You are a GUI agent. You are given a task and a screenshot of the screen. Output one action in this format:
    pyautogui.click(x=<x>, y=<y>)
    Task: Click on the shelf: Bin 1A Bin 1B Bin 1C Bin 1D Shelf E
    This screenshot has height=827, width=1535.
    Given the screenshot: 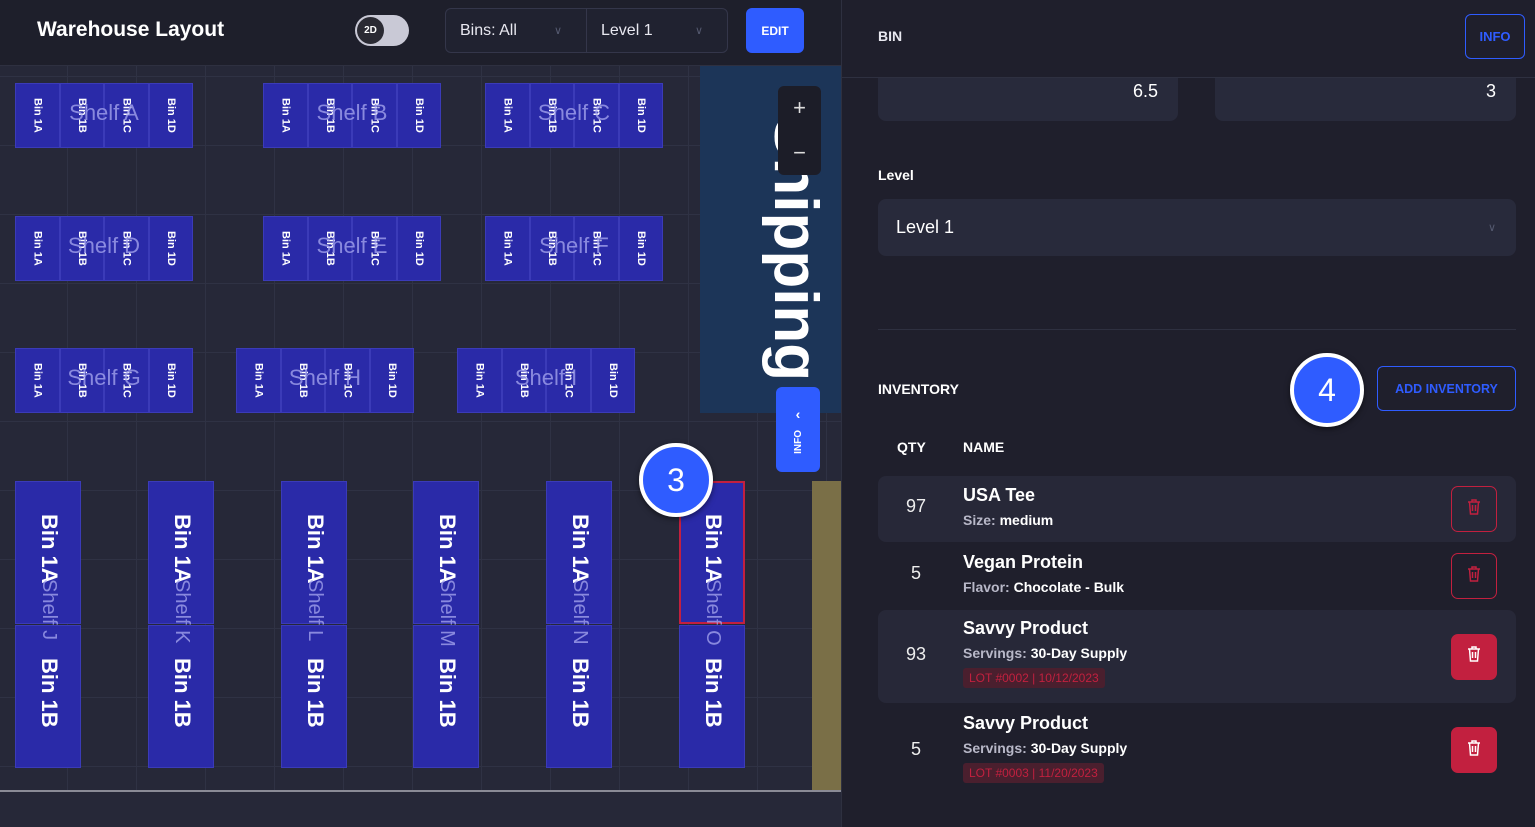 What is the action you would take?
    pyautogui.click(x=352, y=248)
    